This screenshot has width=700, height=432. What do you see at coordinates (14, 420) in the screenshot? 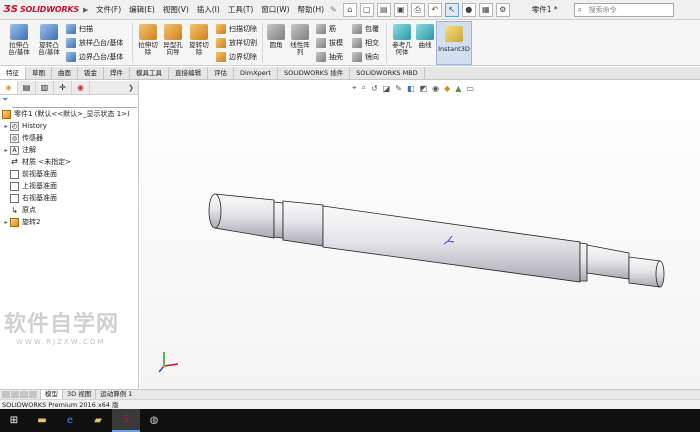
I see `windows-start-icon: ⊞` at bounding box center [14, 420].